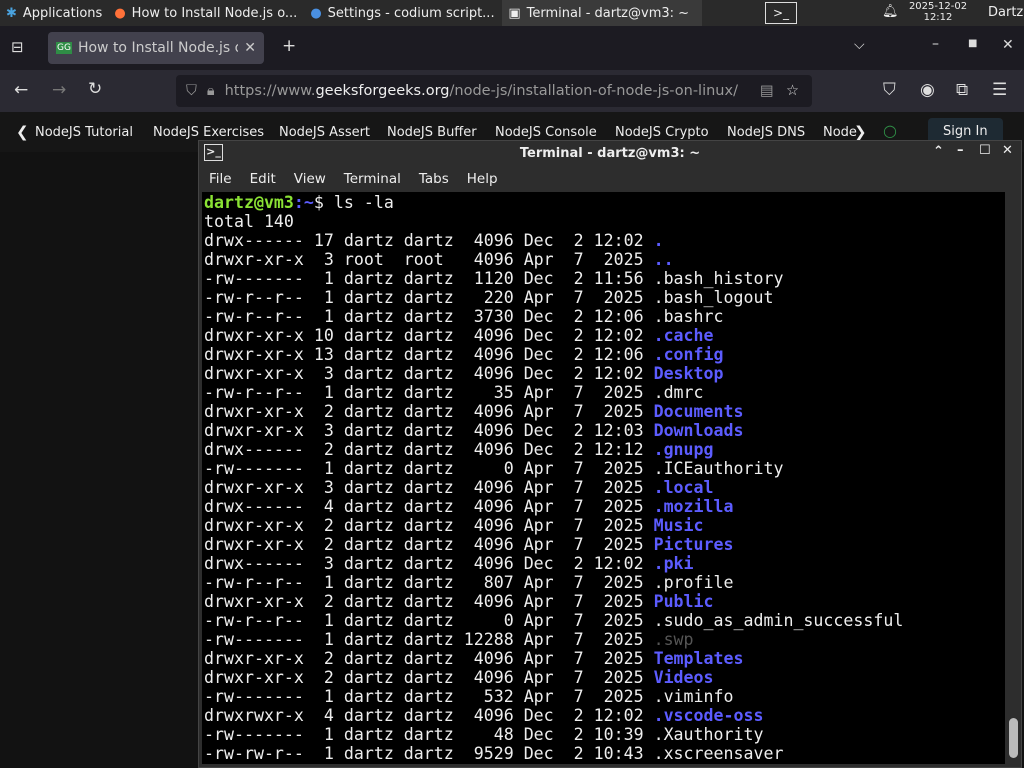 The image size is (1024, 768). Describe the element at coordinates (938, 151) in the screenshot. I see `shade-icon: ⌃` at that location.